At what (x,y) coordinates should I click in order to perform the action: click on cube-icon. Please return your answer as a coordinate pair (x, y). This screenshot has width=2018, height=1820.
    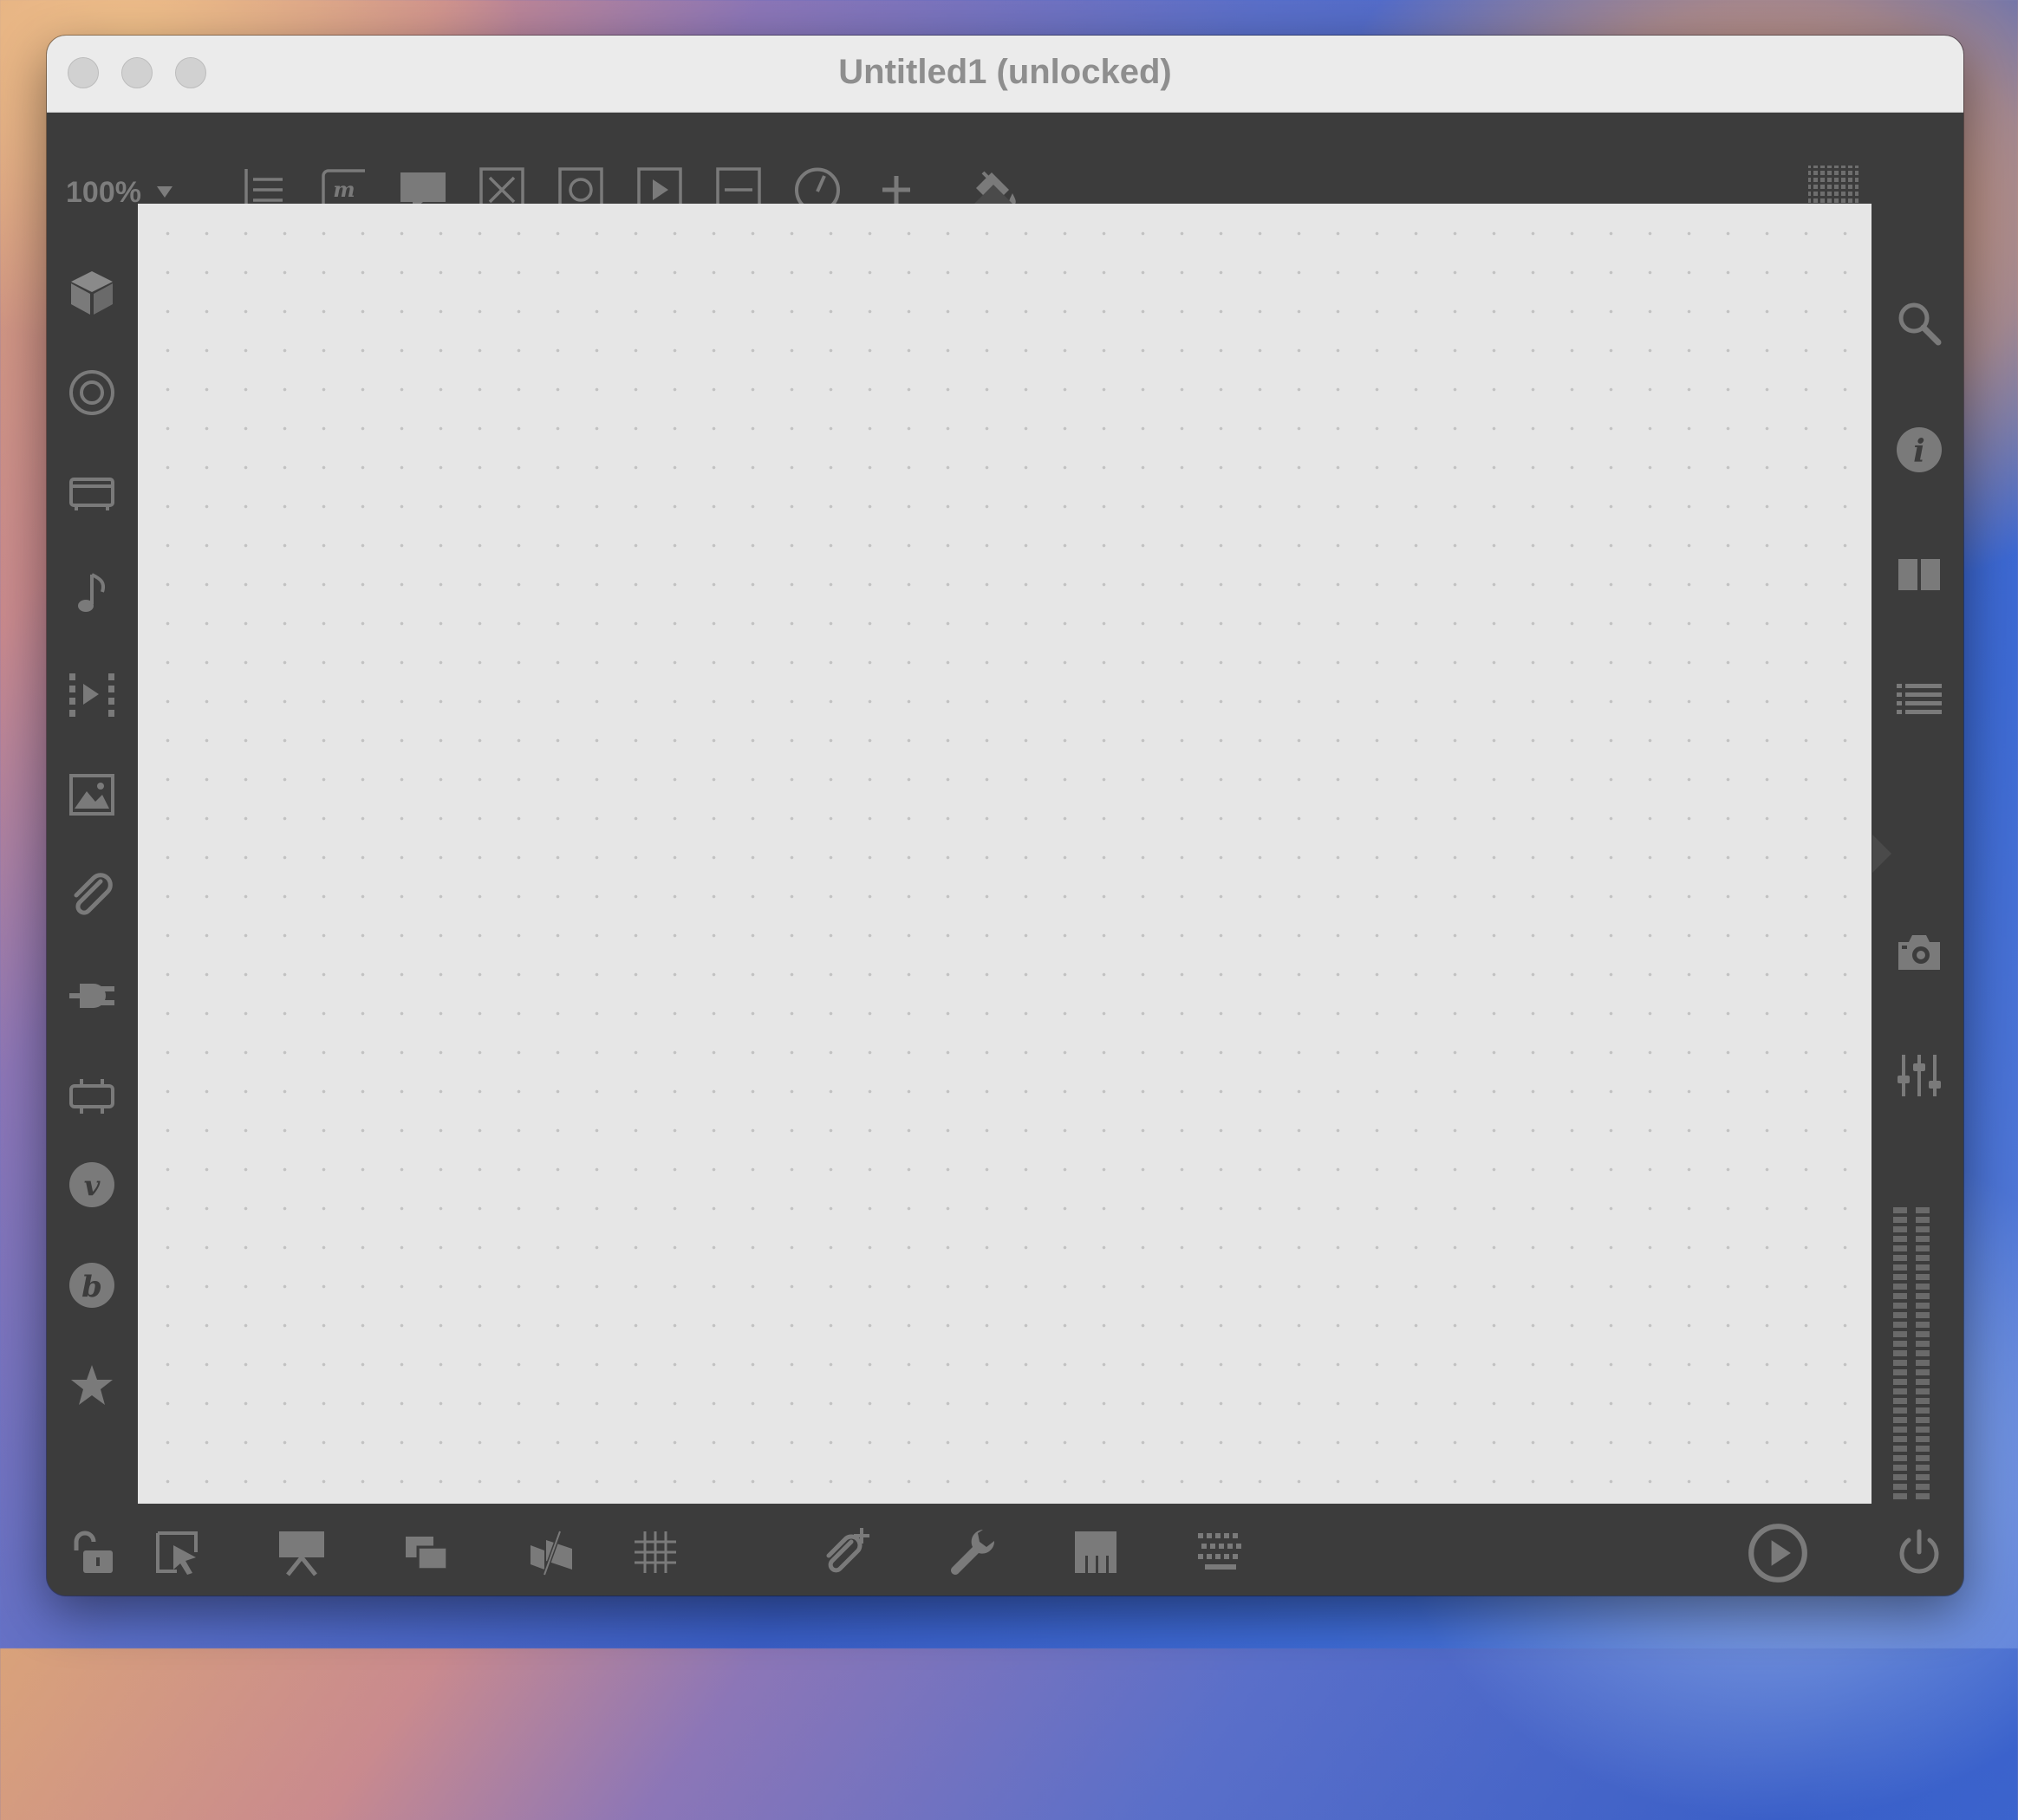
    Looking at the image, I should click on (92, 292).